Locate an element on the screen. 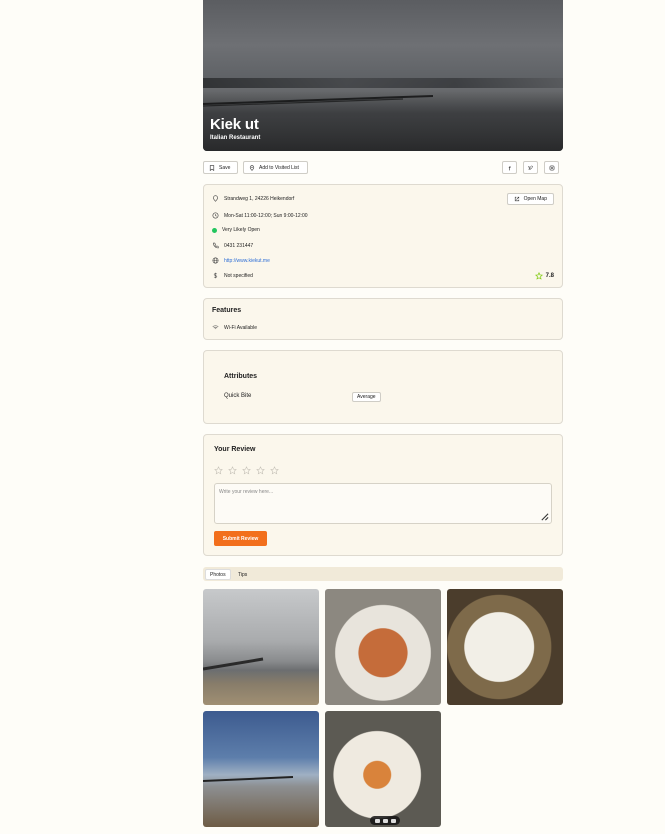  address-text: Strandweg 1, 24226 Heikendorf is located at coordinates (259, 198).